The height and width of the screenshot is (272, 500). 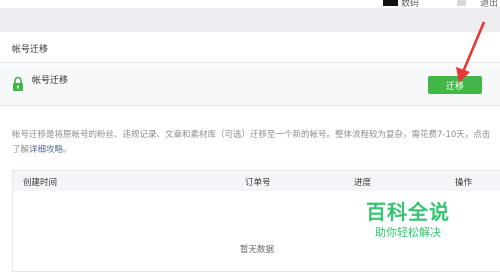 I want to click on logout-link: 退出, so click(x=489, y=4).